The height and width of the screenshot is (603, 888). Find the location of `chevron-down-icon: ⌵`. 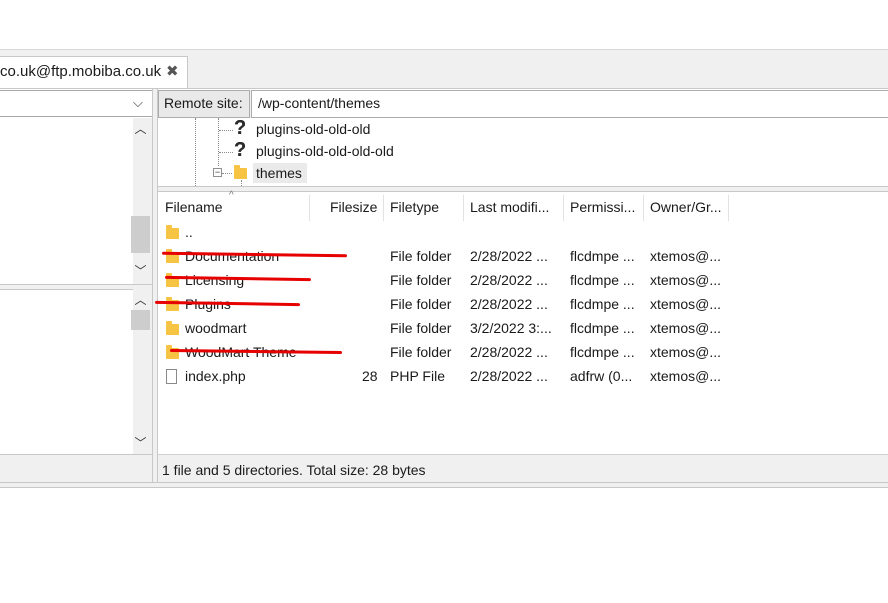

chevron-down-icon: ⌵ is located at coordinates (138, 103).